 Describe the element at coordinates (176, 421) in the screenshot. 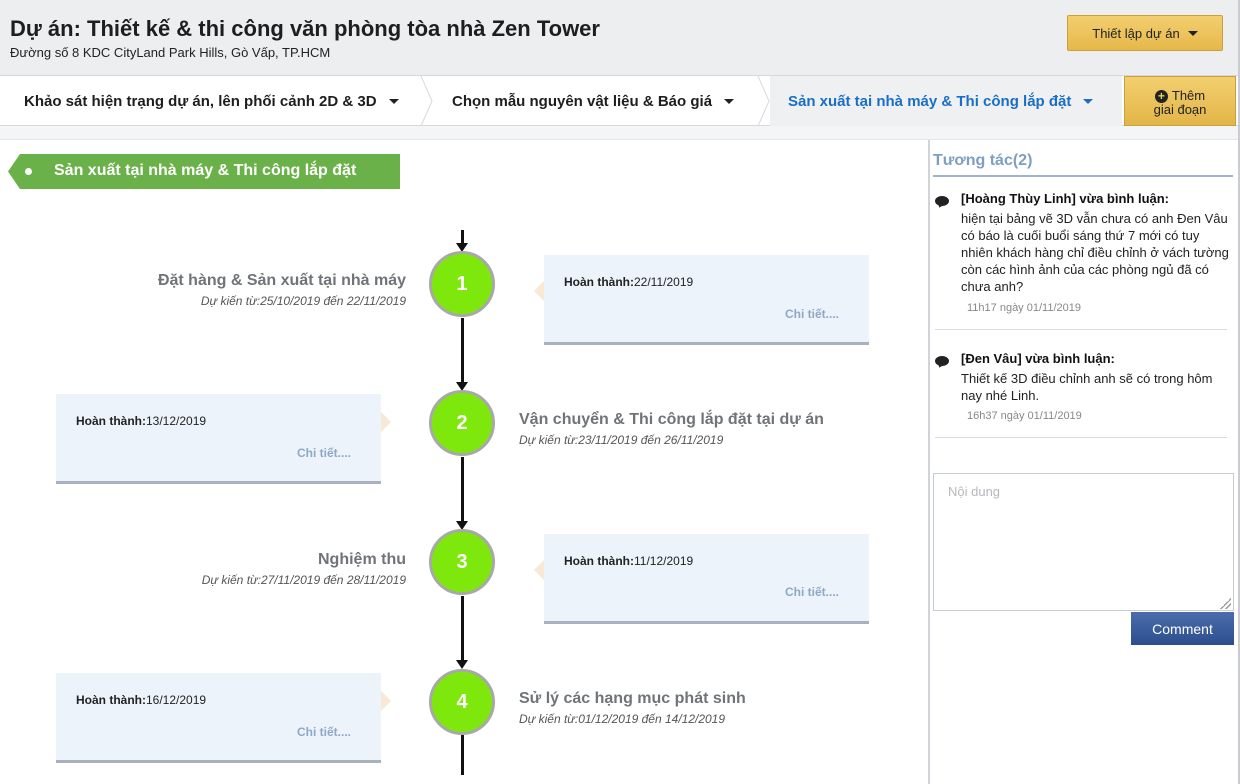

I see `completed-value: 13/12/2019` at that location.